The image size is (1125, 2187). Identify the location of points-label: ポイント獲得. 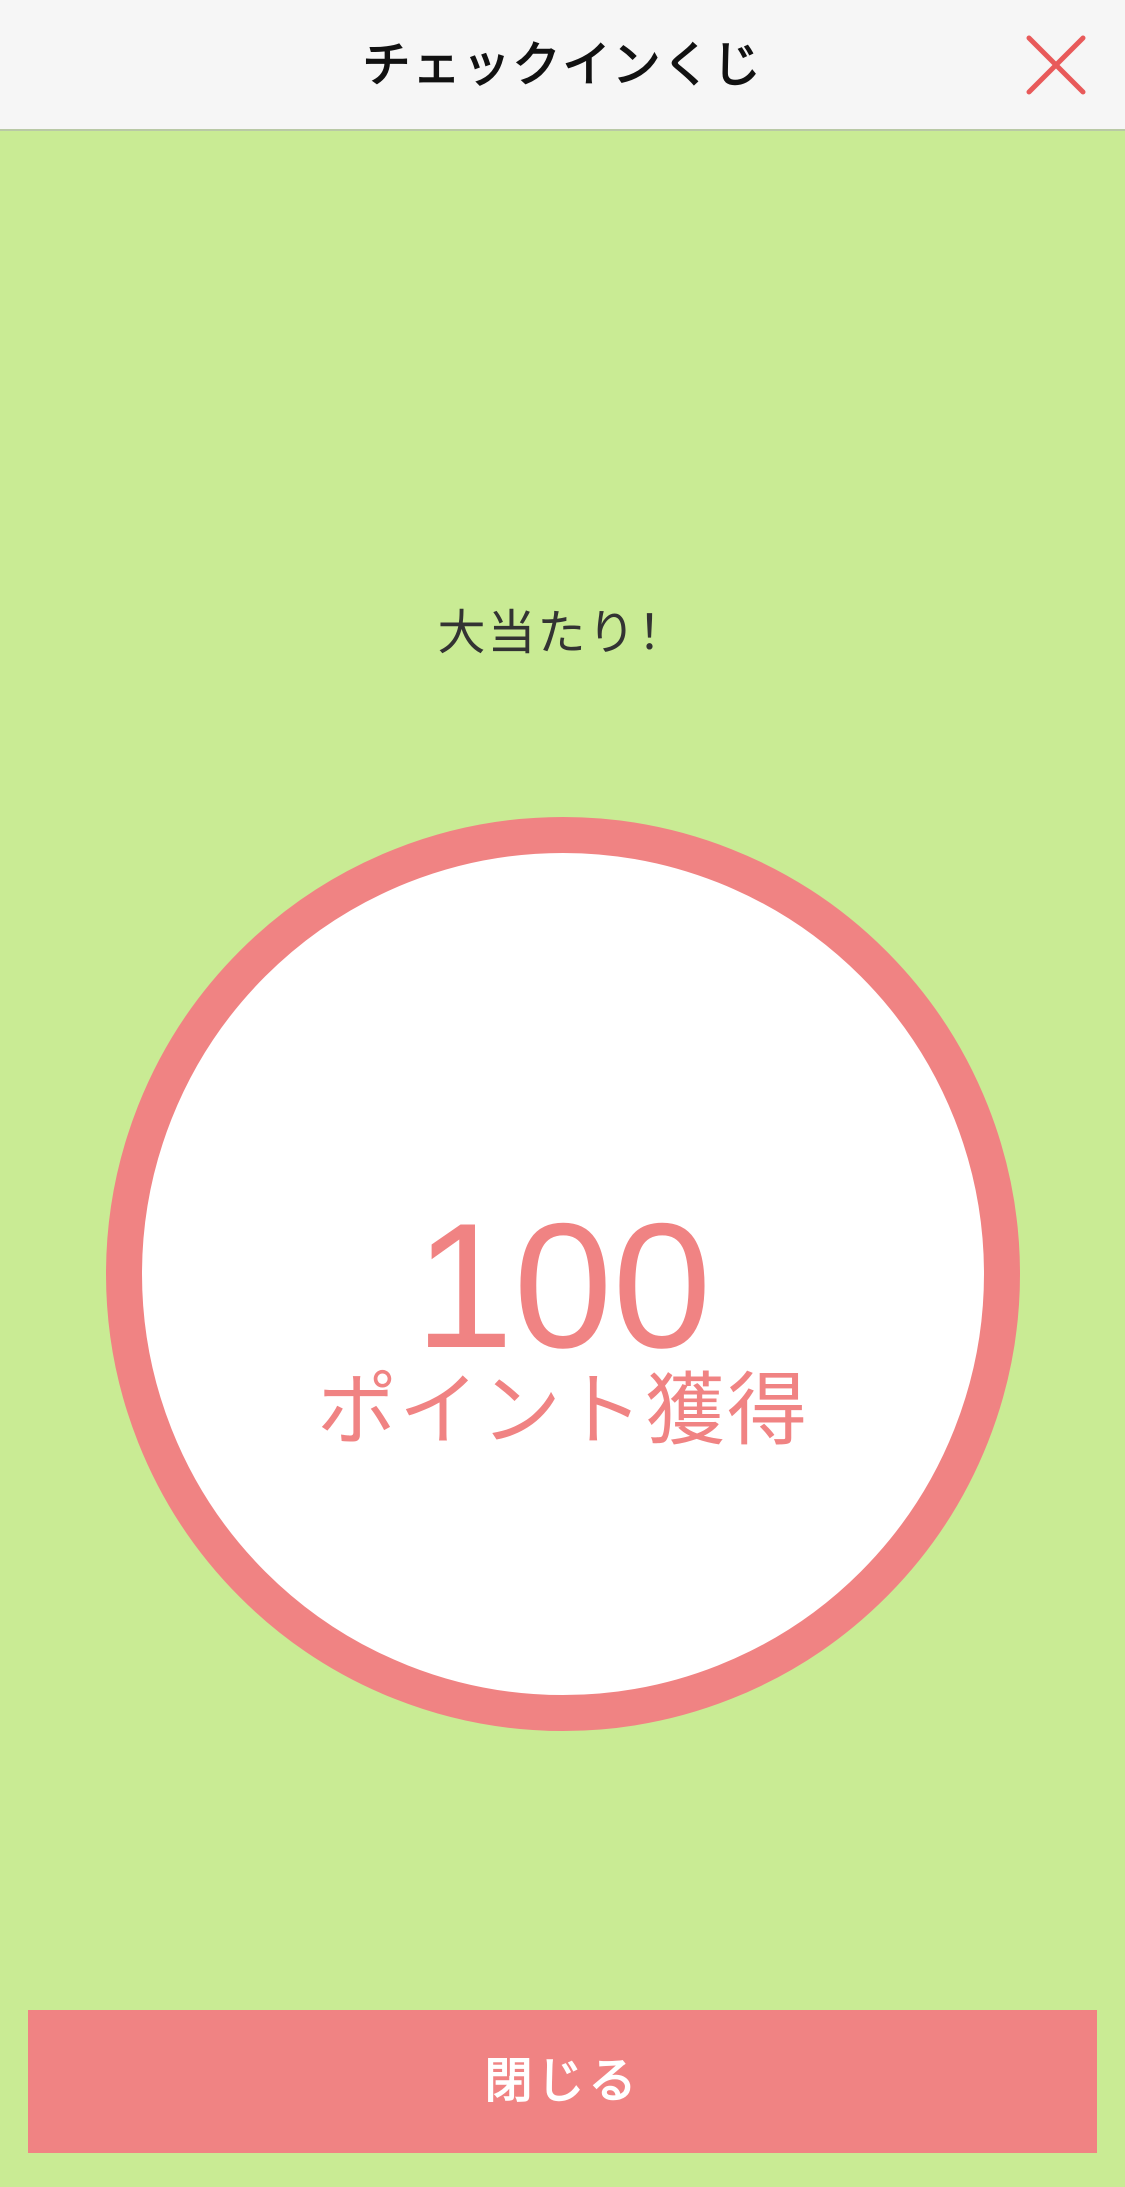
(563, 1410).